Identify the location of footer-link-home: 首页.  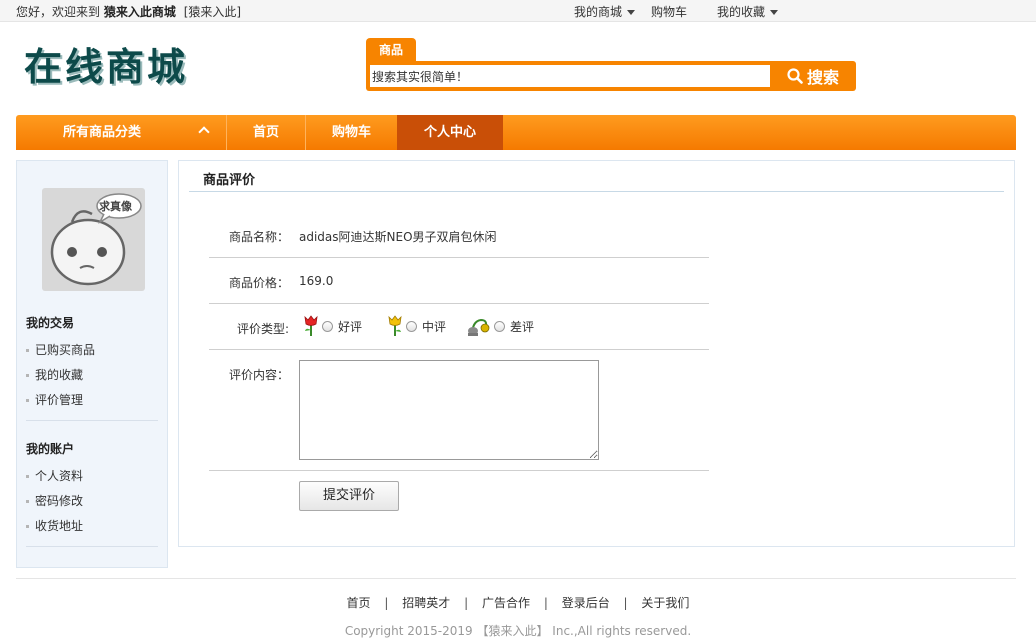
(359, 603).